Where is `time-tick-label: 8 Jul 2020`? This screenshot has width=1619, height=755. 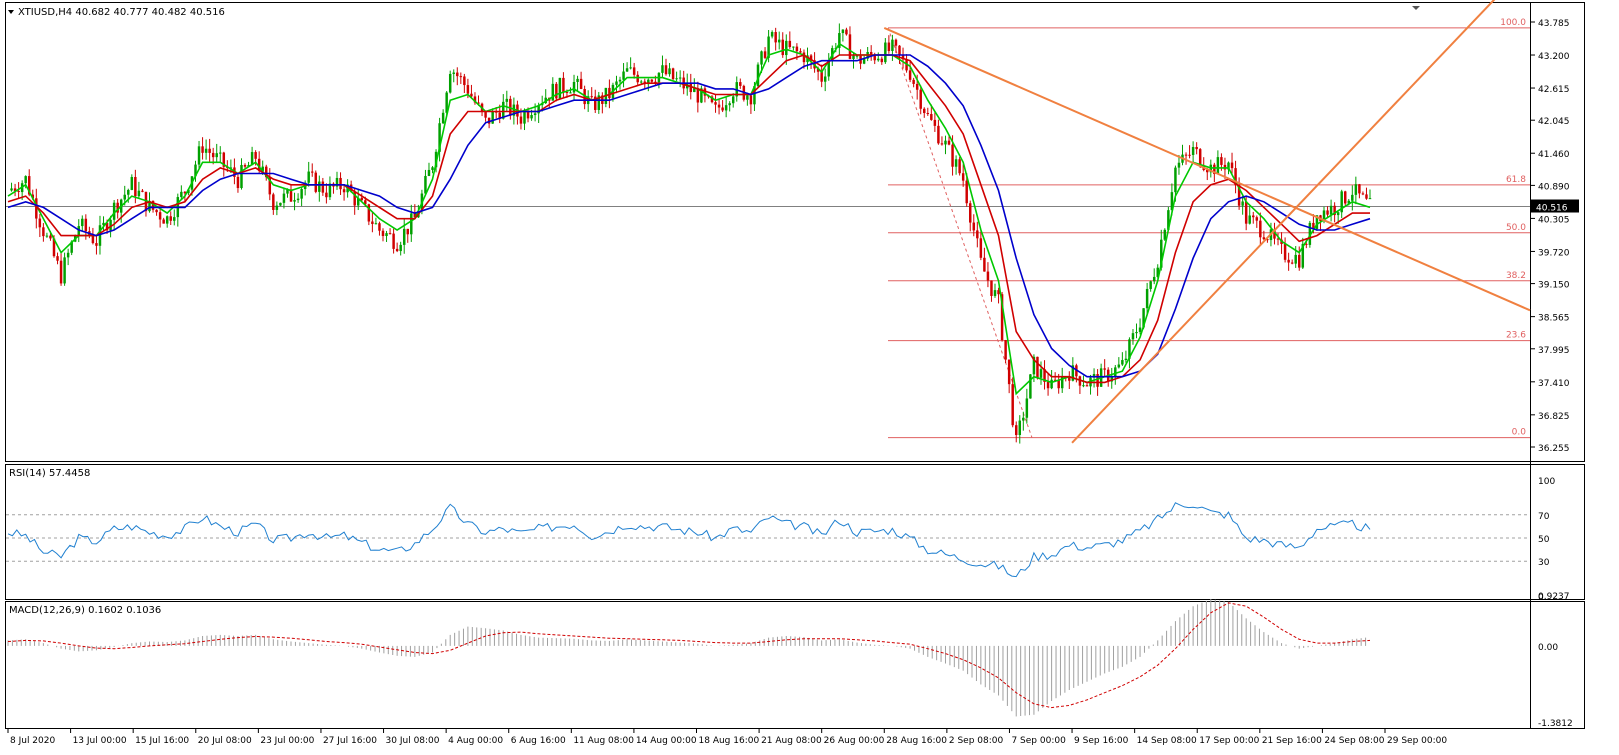 time-tick-label: 8 Jul 2020 is located at coordinates (32, 741).